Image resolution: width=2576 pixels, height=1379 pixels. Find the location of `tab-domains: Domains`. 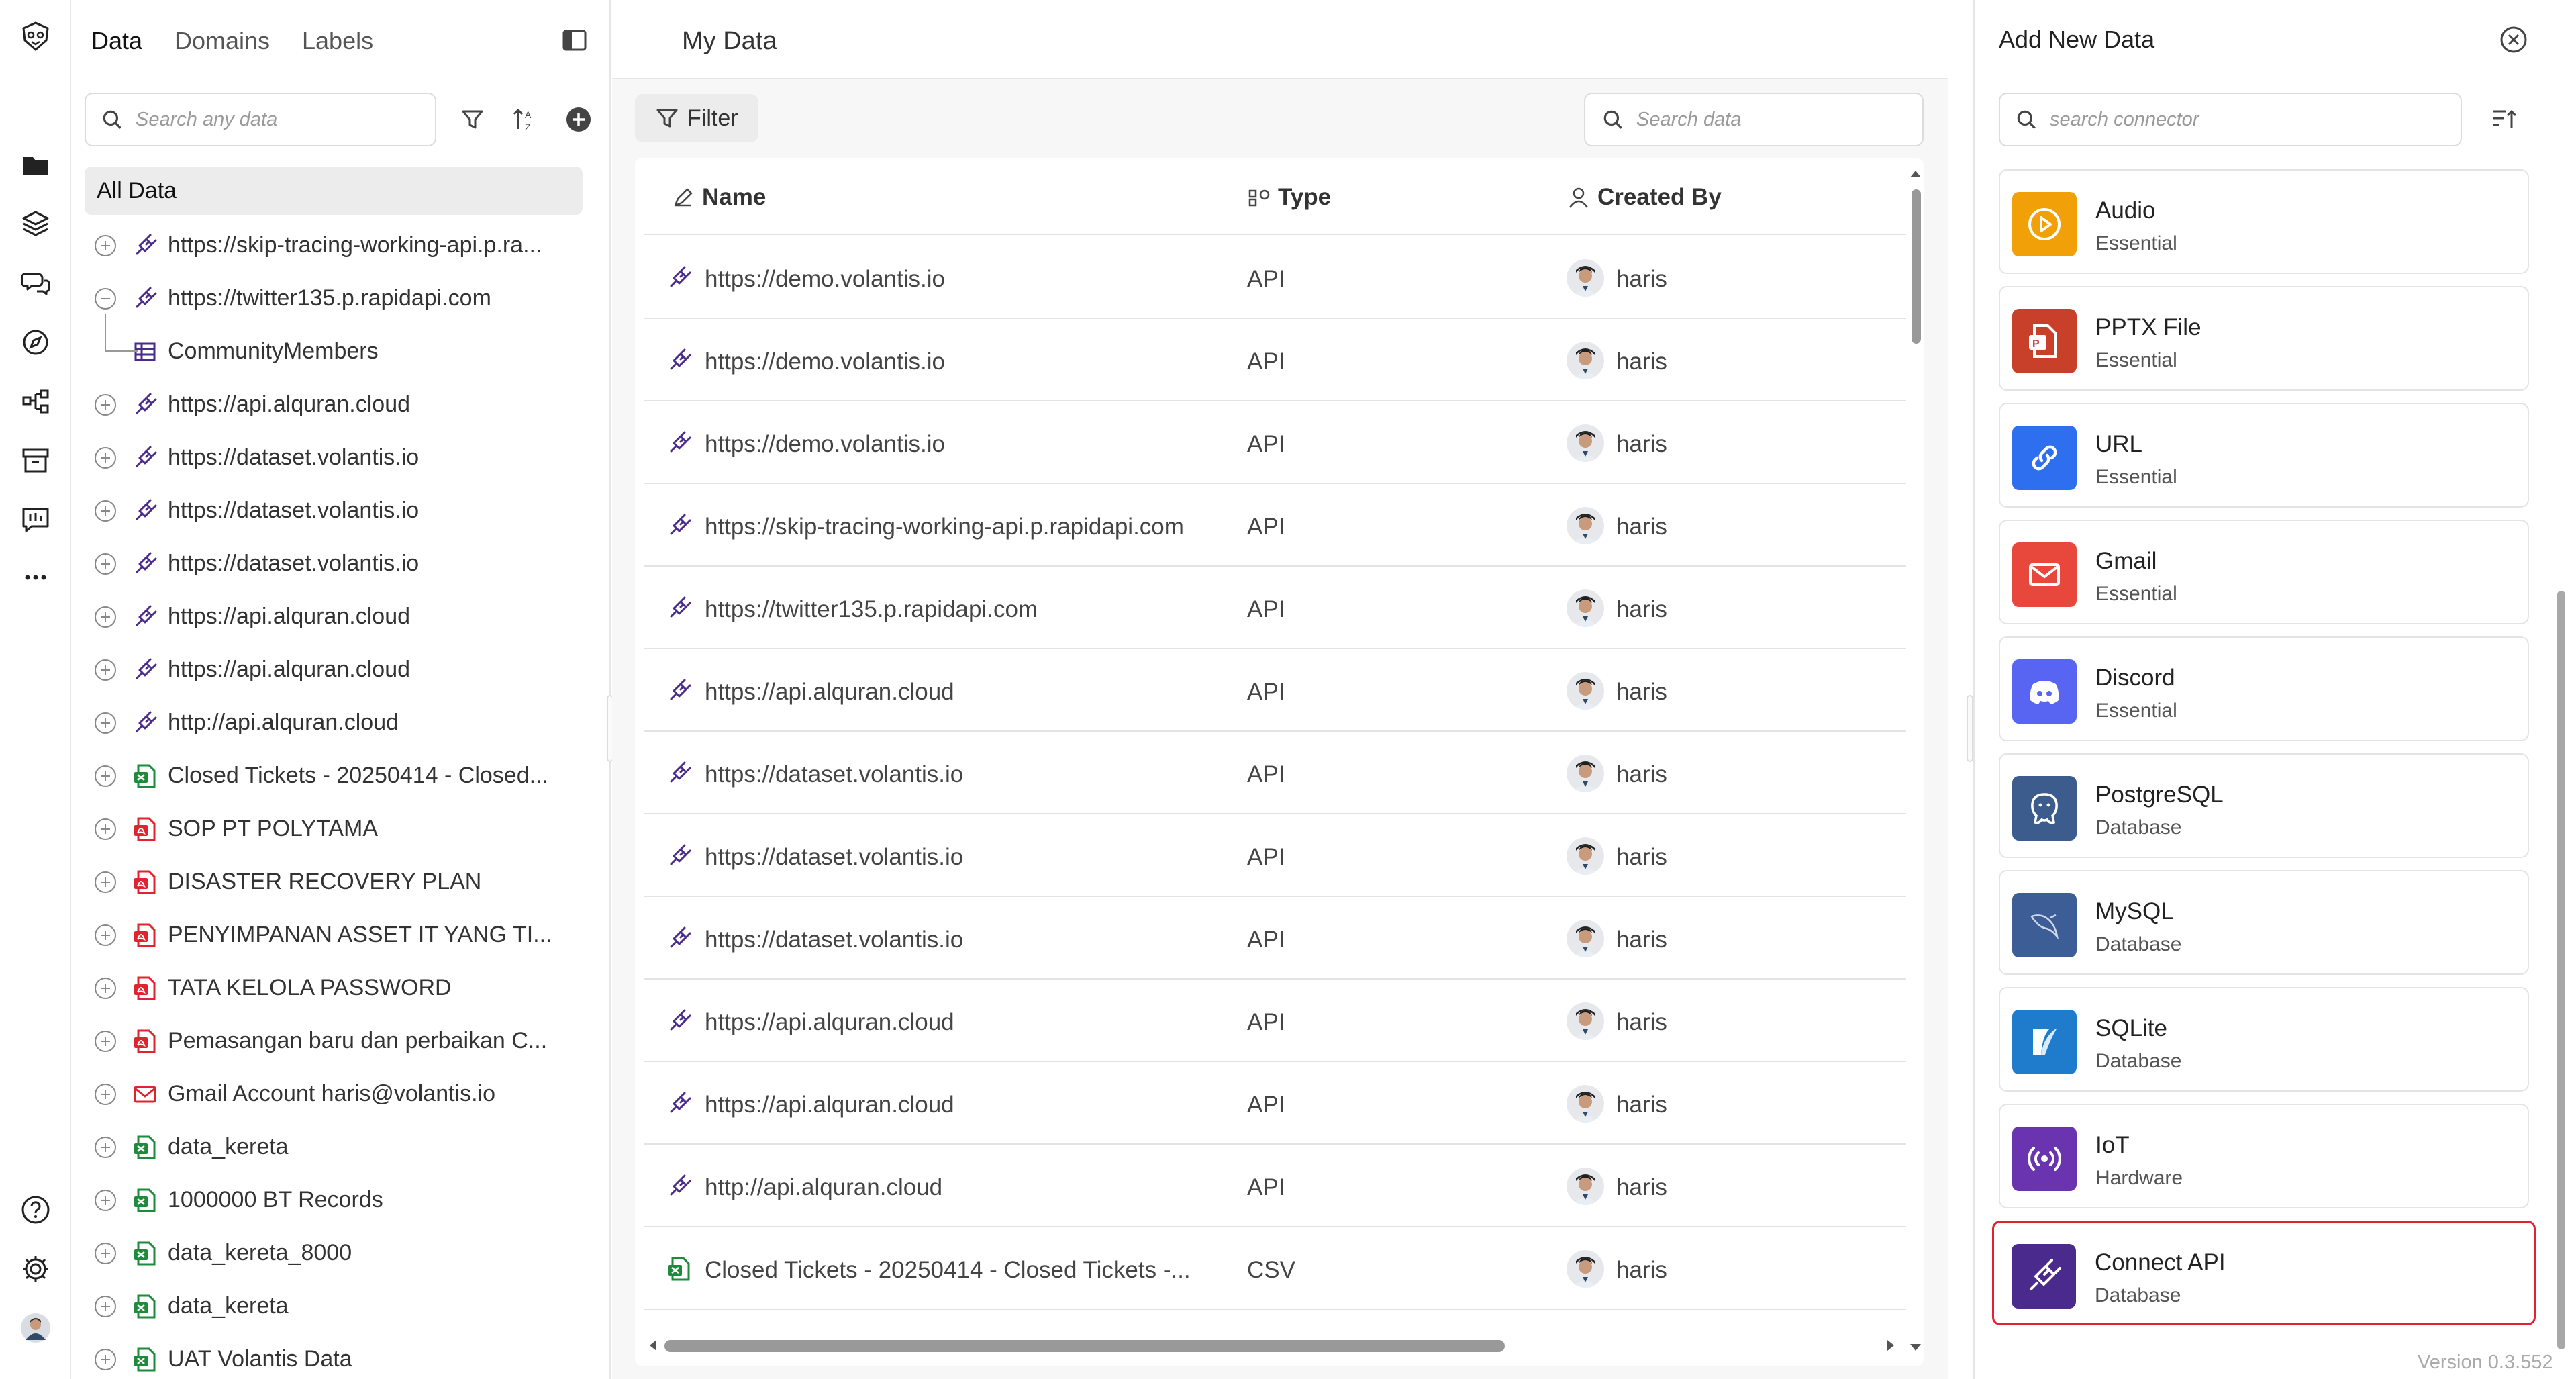

tab-domains: Domains is located at coordinates (222, 41).